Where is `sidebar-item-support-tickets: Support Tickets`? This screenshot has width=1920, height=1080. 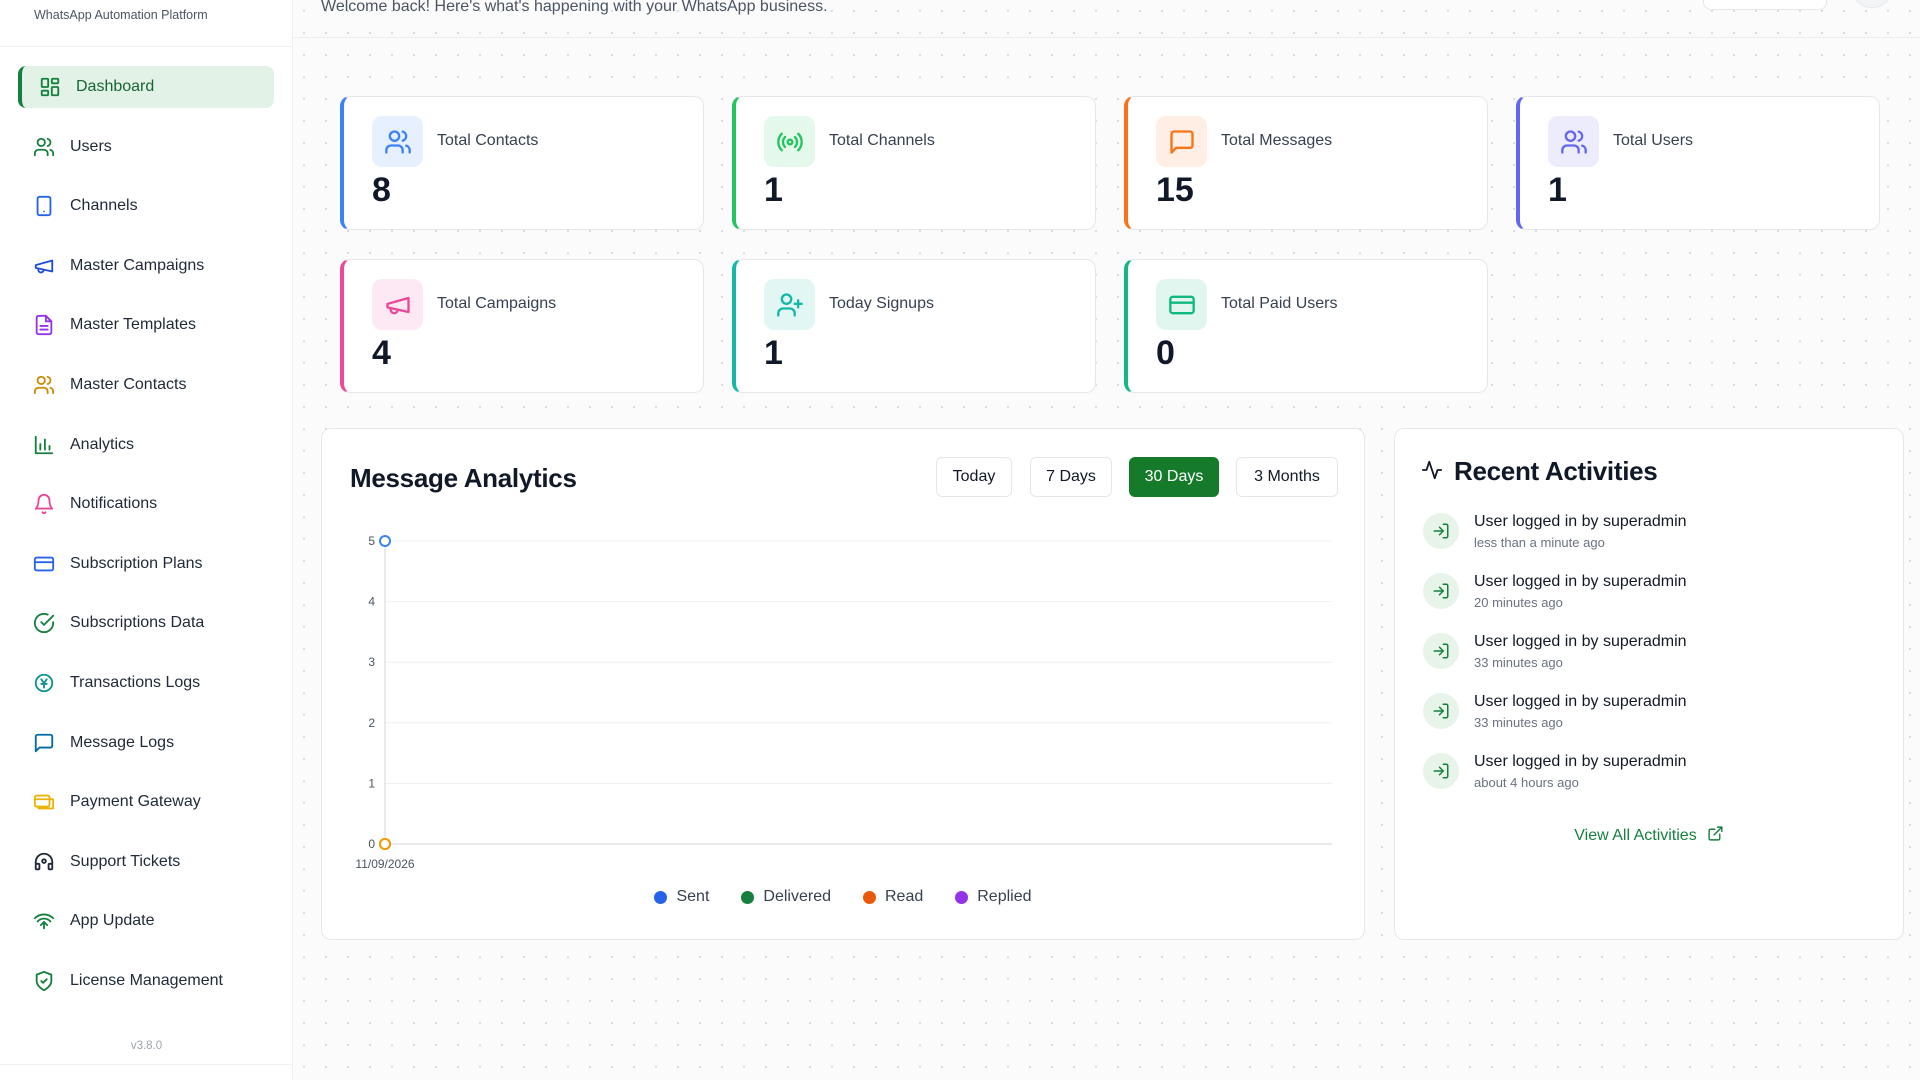 sidebar-item-support-tickets: Support Tickets is located at coordinates (146, 862).